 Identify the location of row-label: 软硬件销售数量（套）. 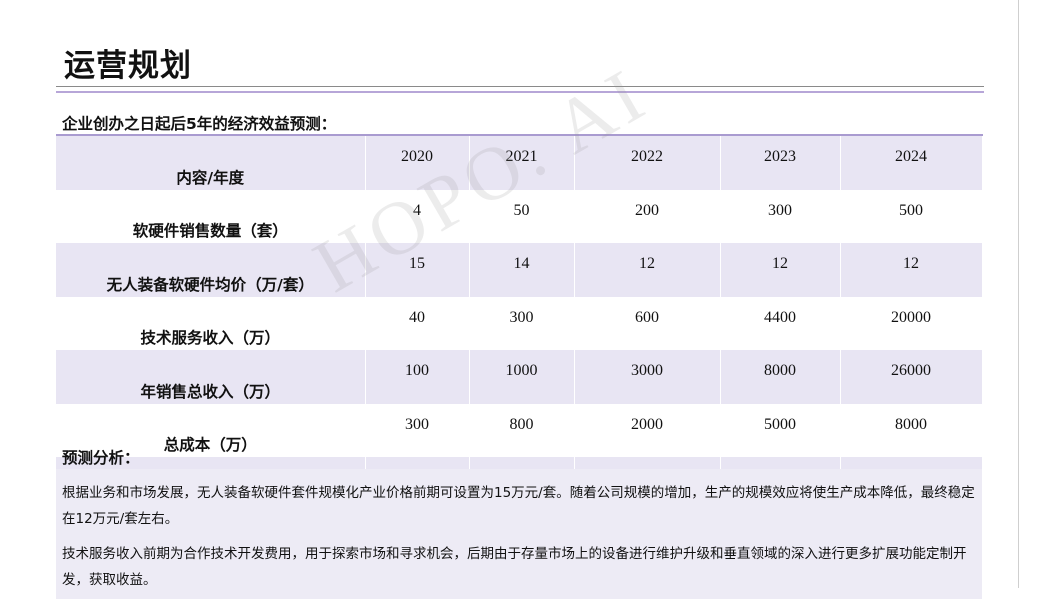
(211, 216).